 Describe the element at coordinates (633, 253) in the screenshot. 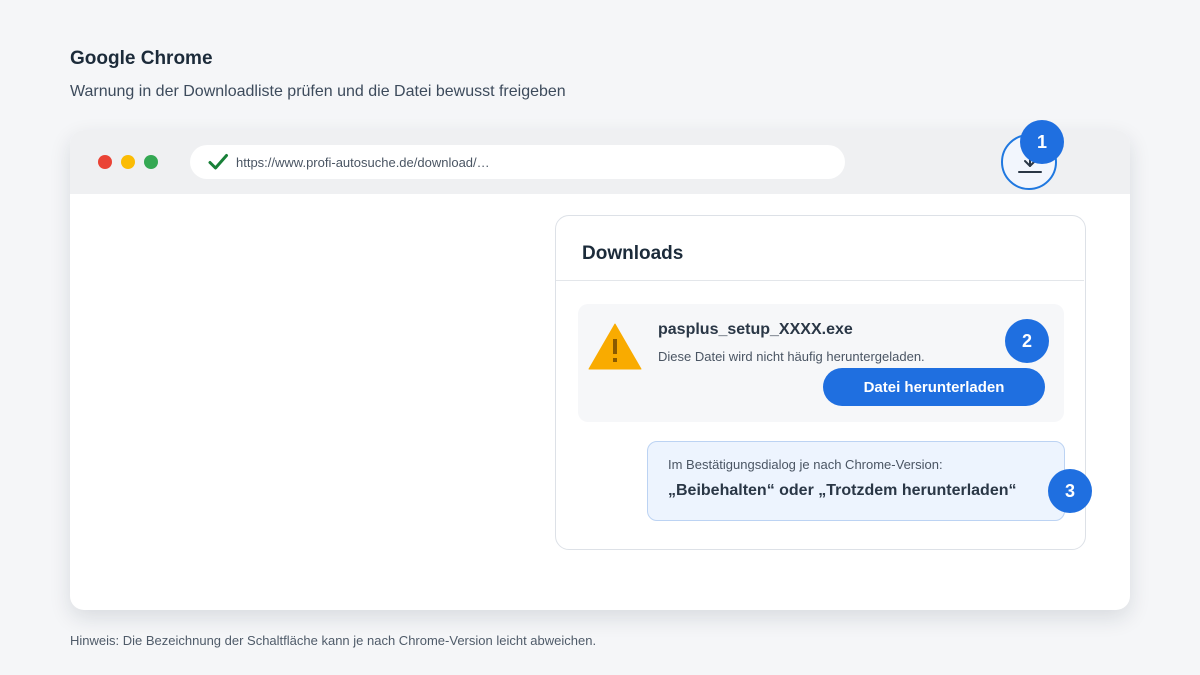

I see `downloads-panel-title: Downloads` at that location.